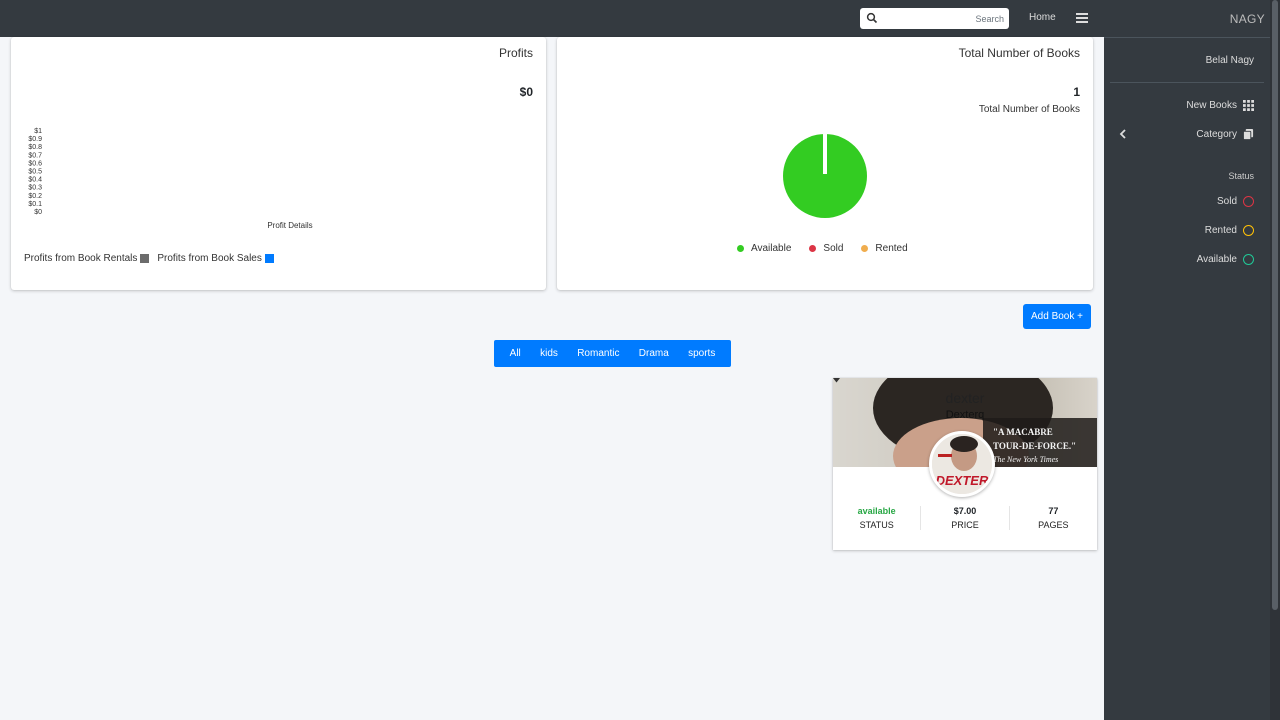 The image size is (1280, 720). Describe the element at coordinates (1052, 518) in the screenshot. I see `stat-pages: 77 PAGES` at that location.